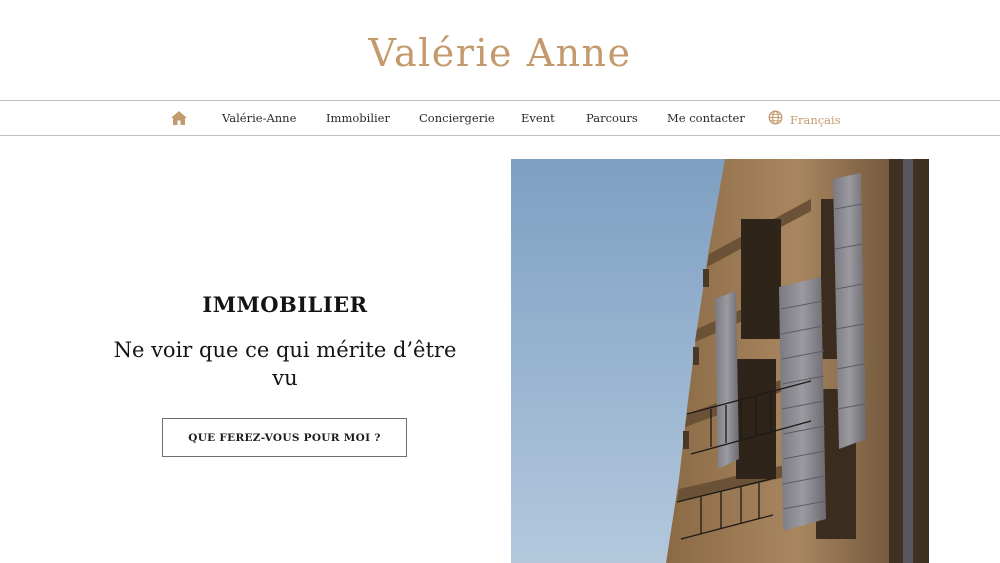 The width and height of the screenshot is (1000, 563). Describe the element at coordinates (285, 304) in the screenshot. I see `hero-kicker: IMMOBILIER` at that location.